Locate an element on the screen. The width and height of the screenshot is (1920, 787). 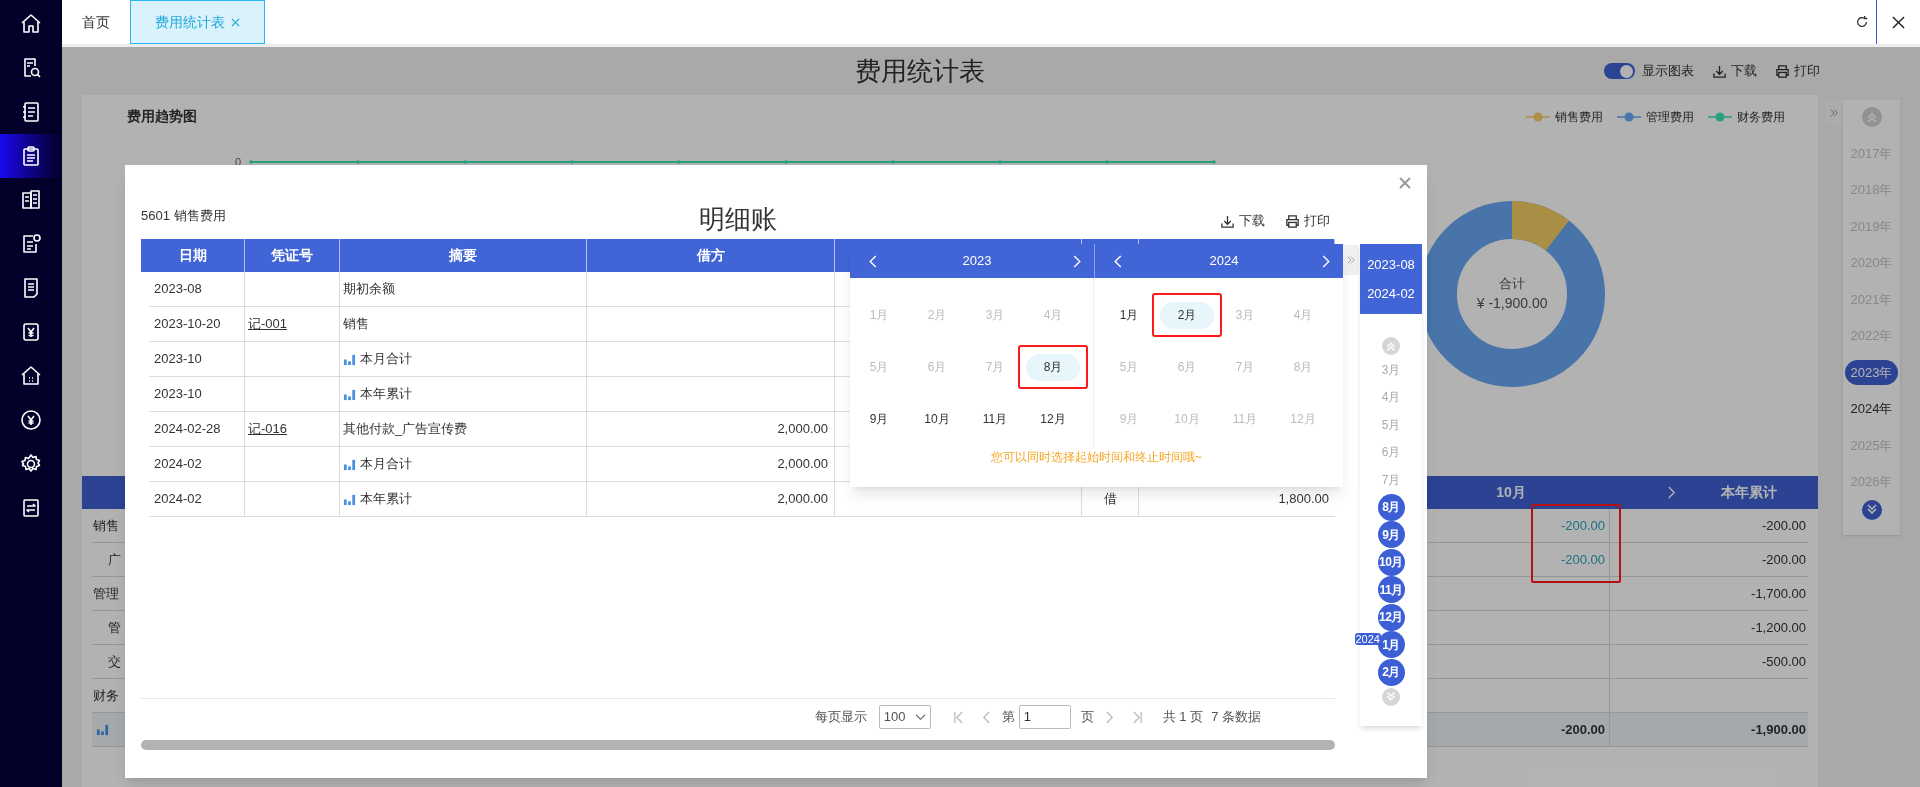
sidebar-item is located at coordinates (31, 156).